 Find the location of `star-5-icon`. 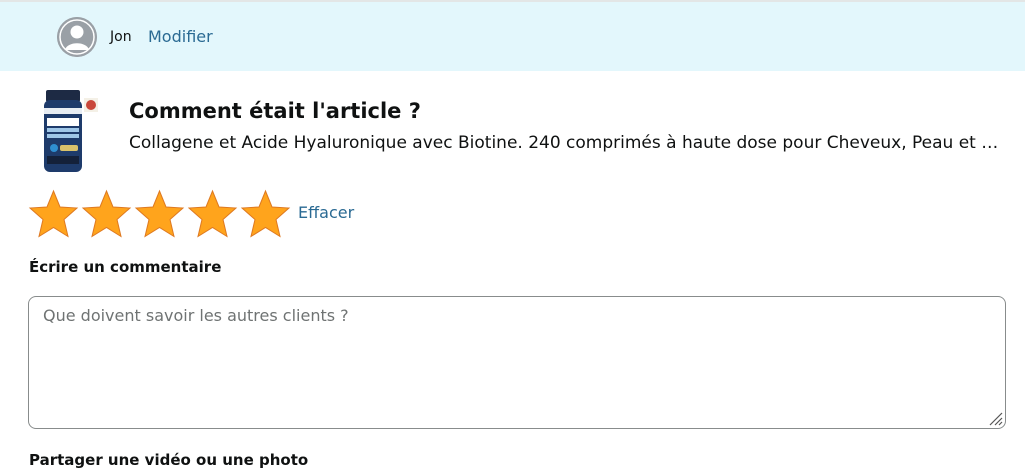

star-5-icon is located at coordinates (265, 214).